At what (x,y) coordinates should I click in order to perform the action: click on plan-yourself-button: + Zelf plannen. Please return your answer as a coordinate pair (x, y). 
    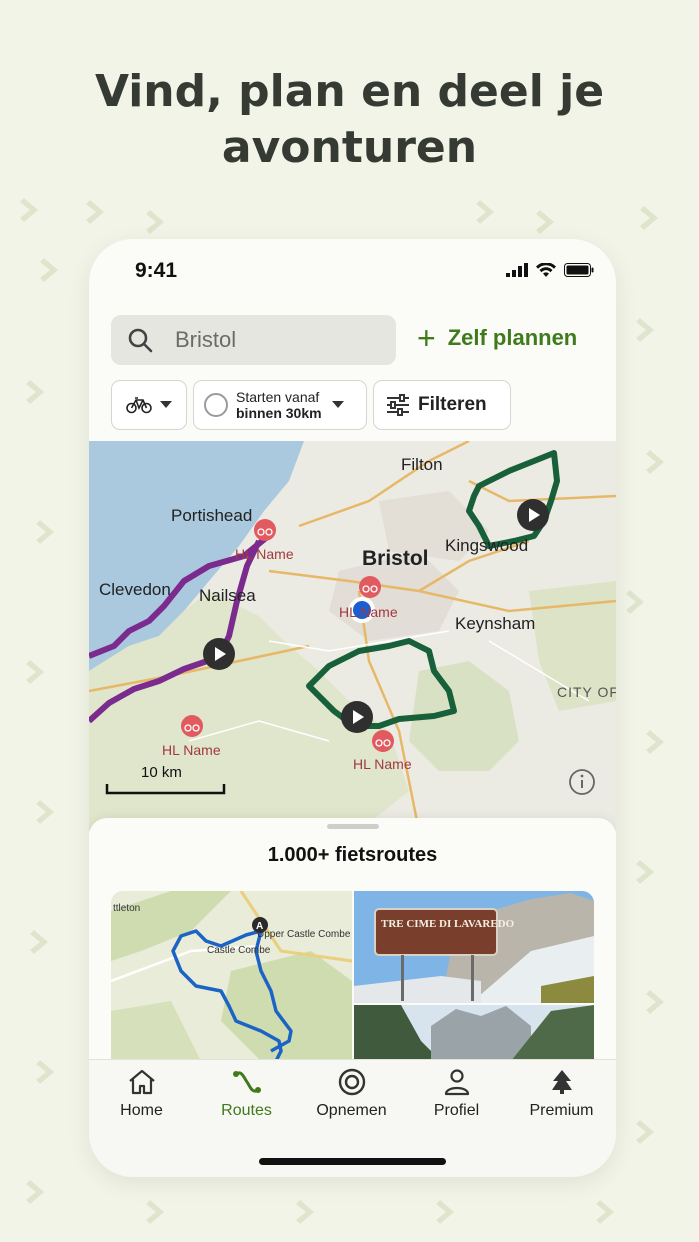
    Looking at the image, I should click on (497, 338).